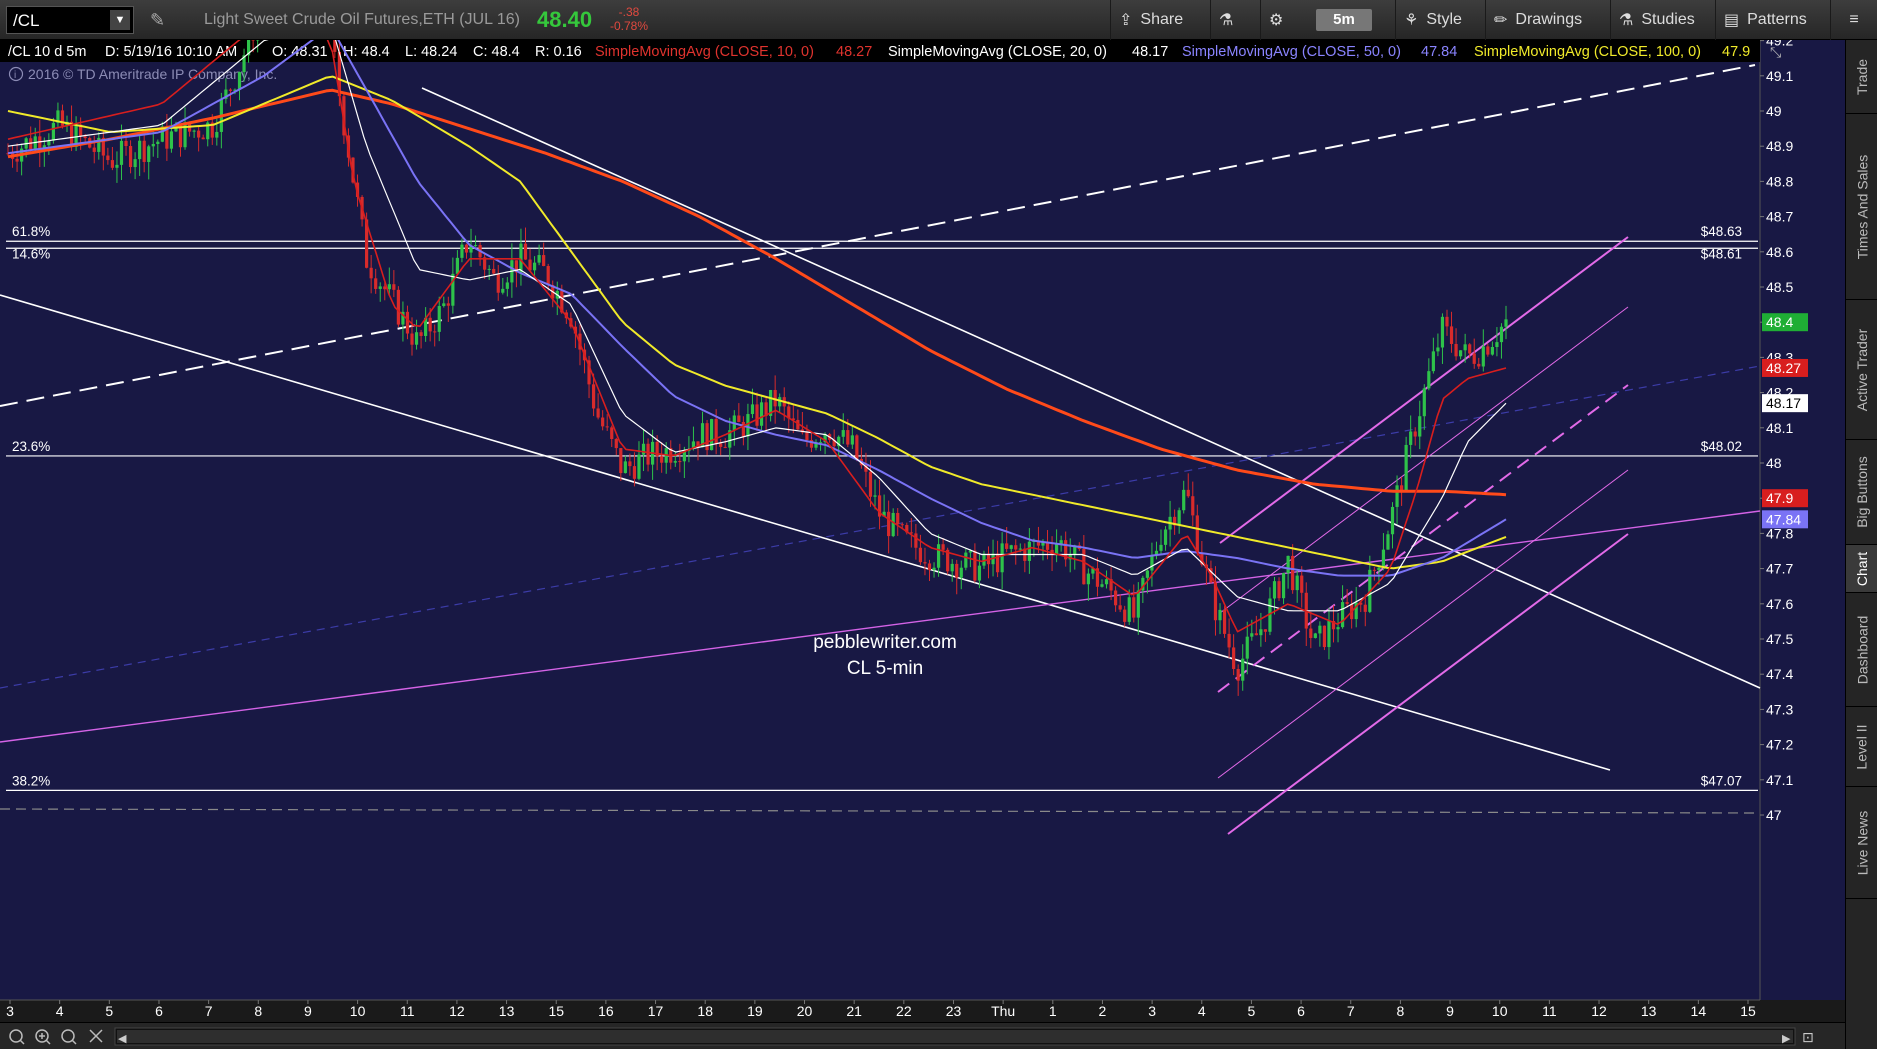 Image resolution: width=1877 pixels, height=1049 pixels. I want to click on symbol-value: /CL, so click(26, 20).